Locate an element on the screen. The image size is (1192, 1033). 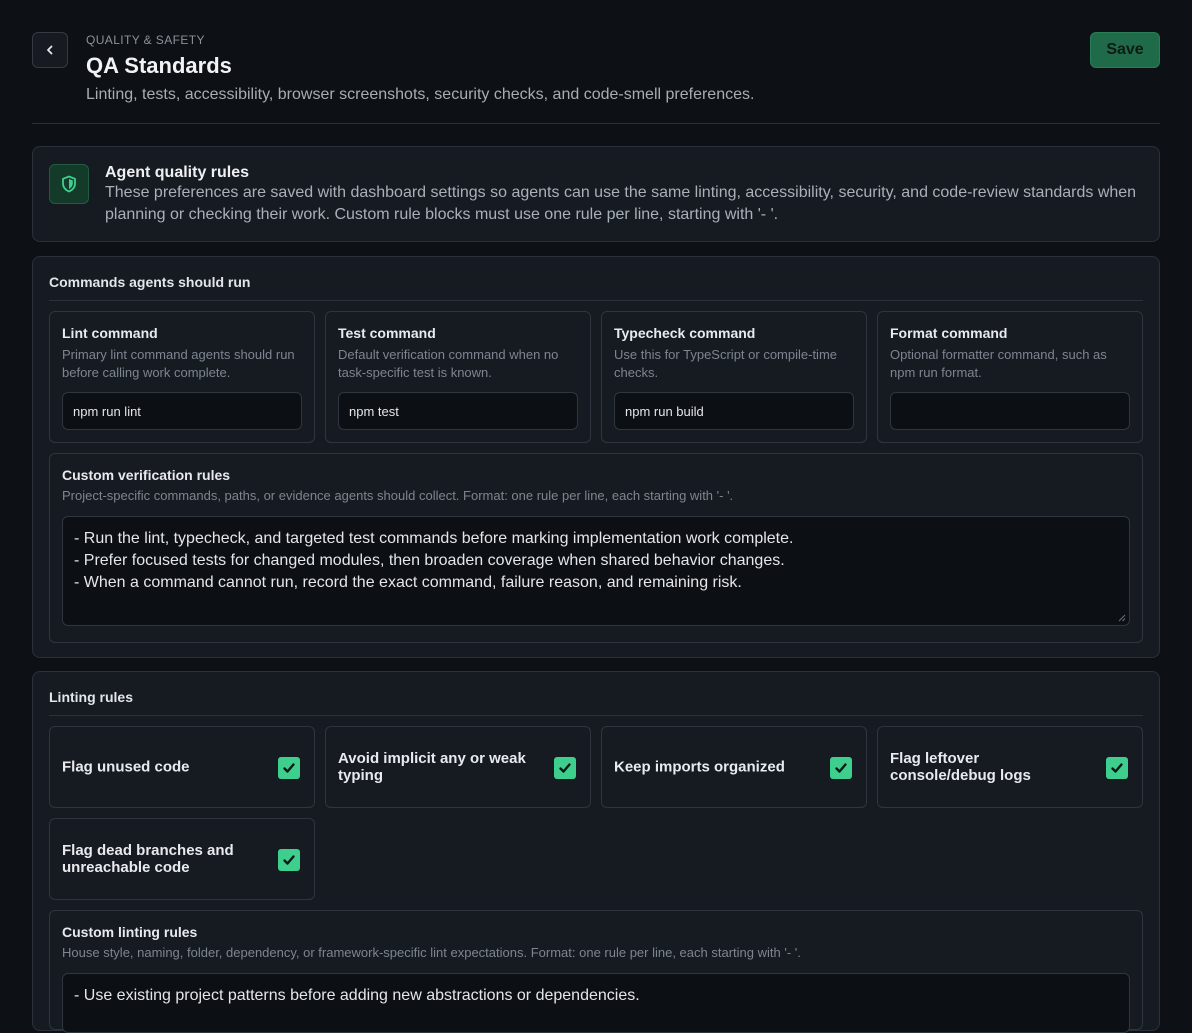
notice-title: Agent quality rules is located at coordinates (177, 172).